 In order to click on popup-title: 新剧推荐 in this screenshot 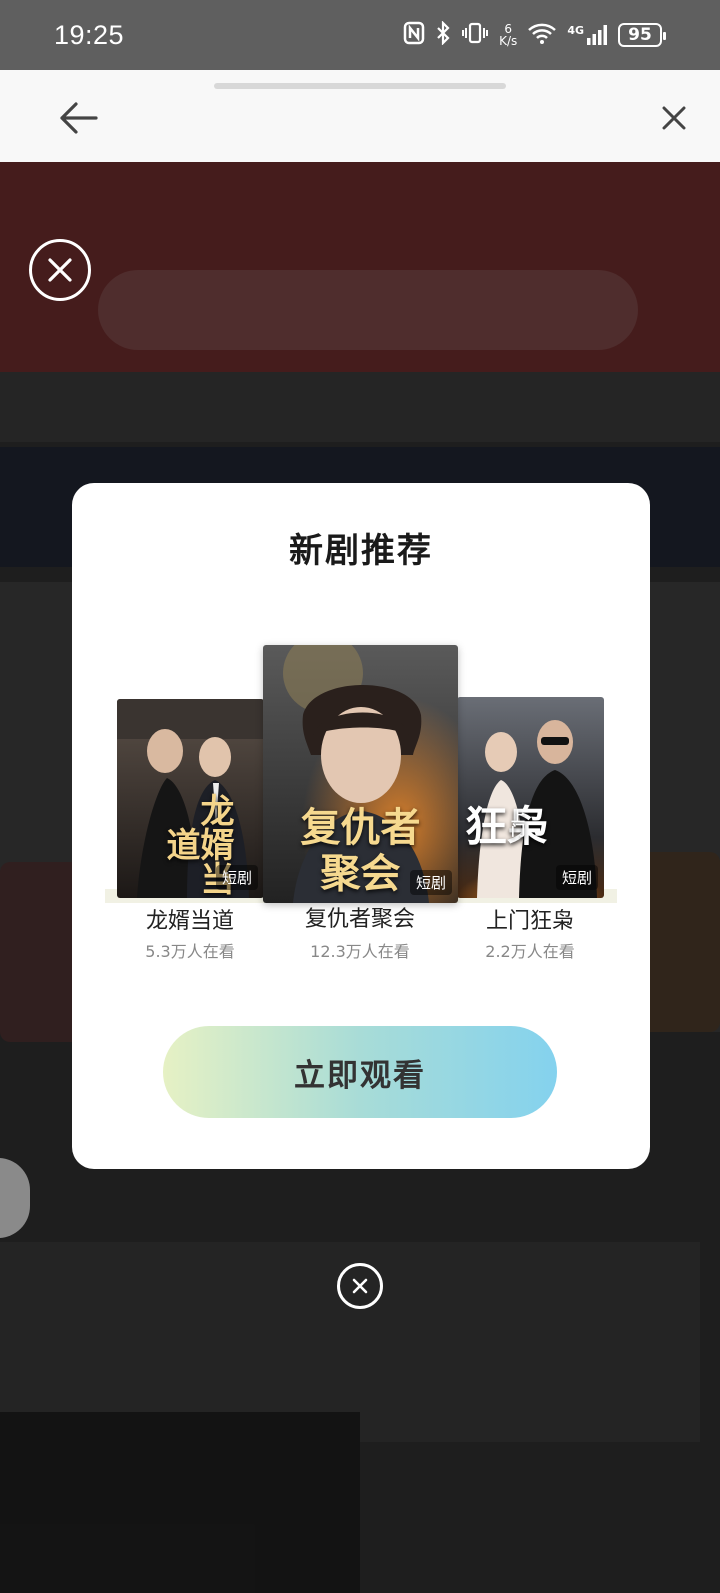, I will do `click(361, 551)`.